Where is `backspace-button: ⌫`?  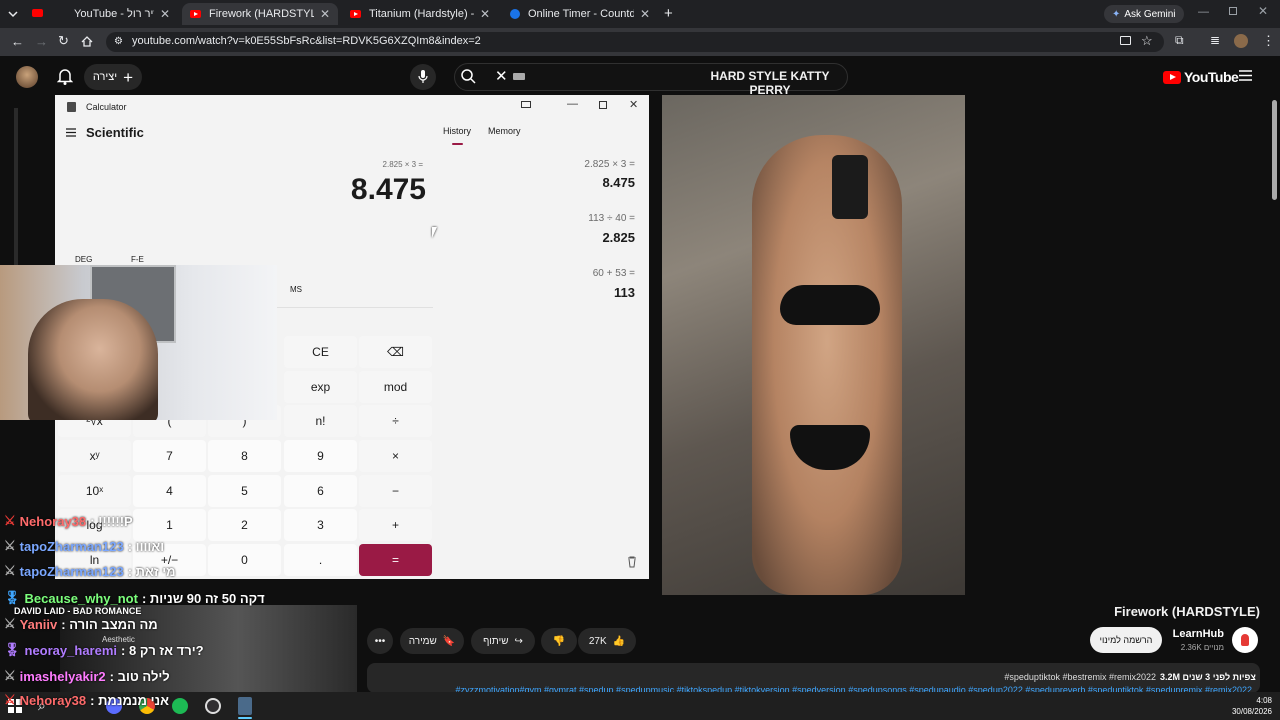
backspace-button: ⌫ is located at coordinates (395, 352).